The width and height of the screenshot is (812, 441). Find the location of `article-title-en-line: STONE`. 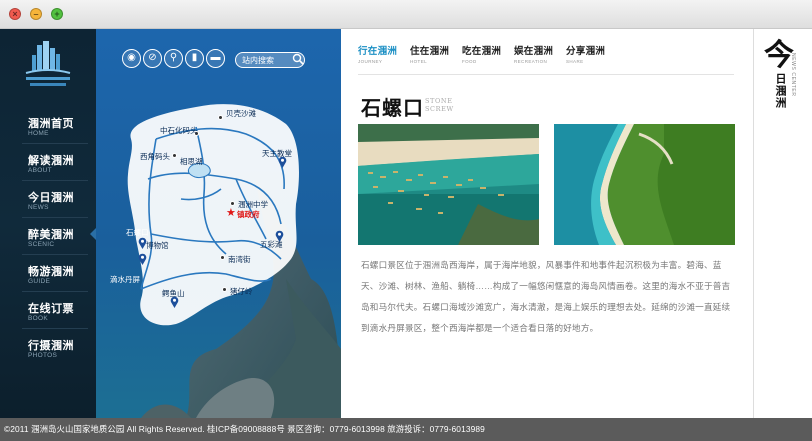

article-title-en-line: STONE is located at coordinates (439, 101).